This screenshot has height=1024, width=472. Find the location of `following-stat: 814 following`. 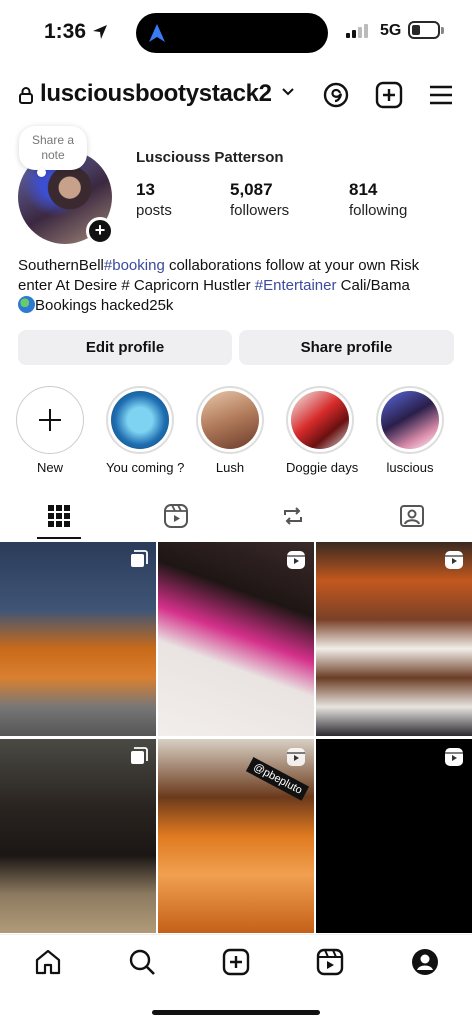

following-stat: 814 following is located at coordinates (378, 199).